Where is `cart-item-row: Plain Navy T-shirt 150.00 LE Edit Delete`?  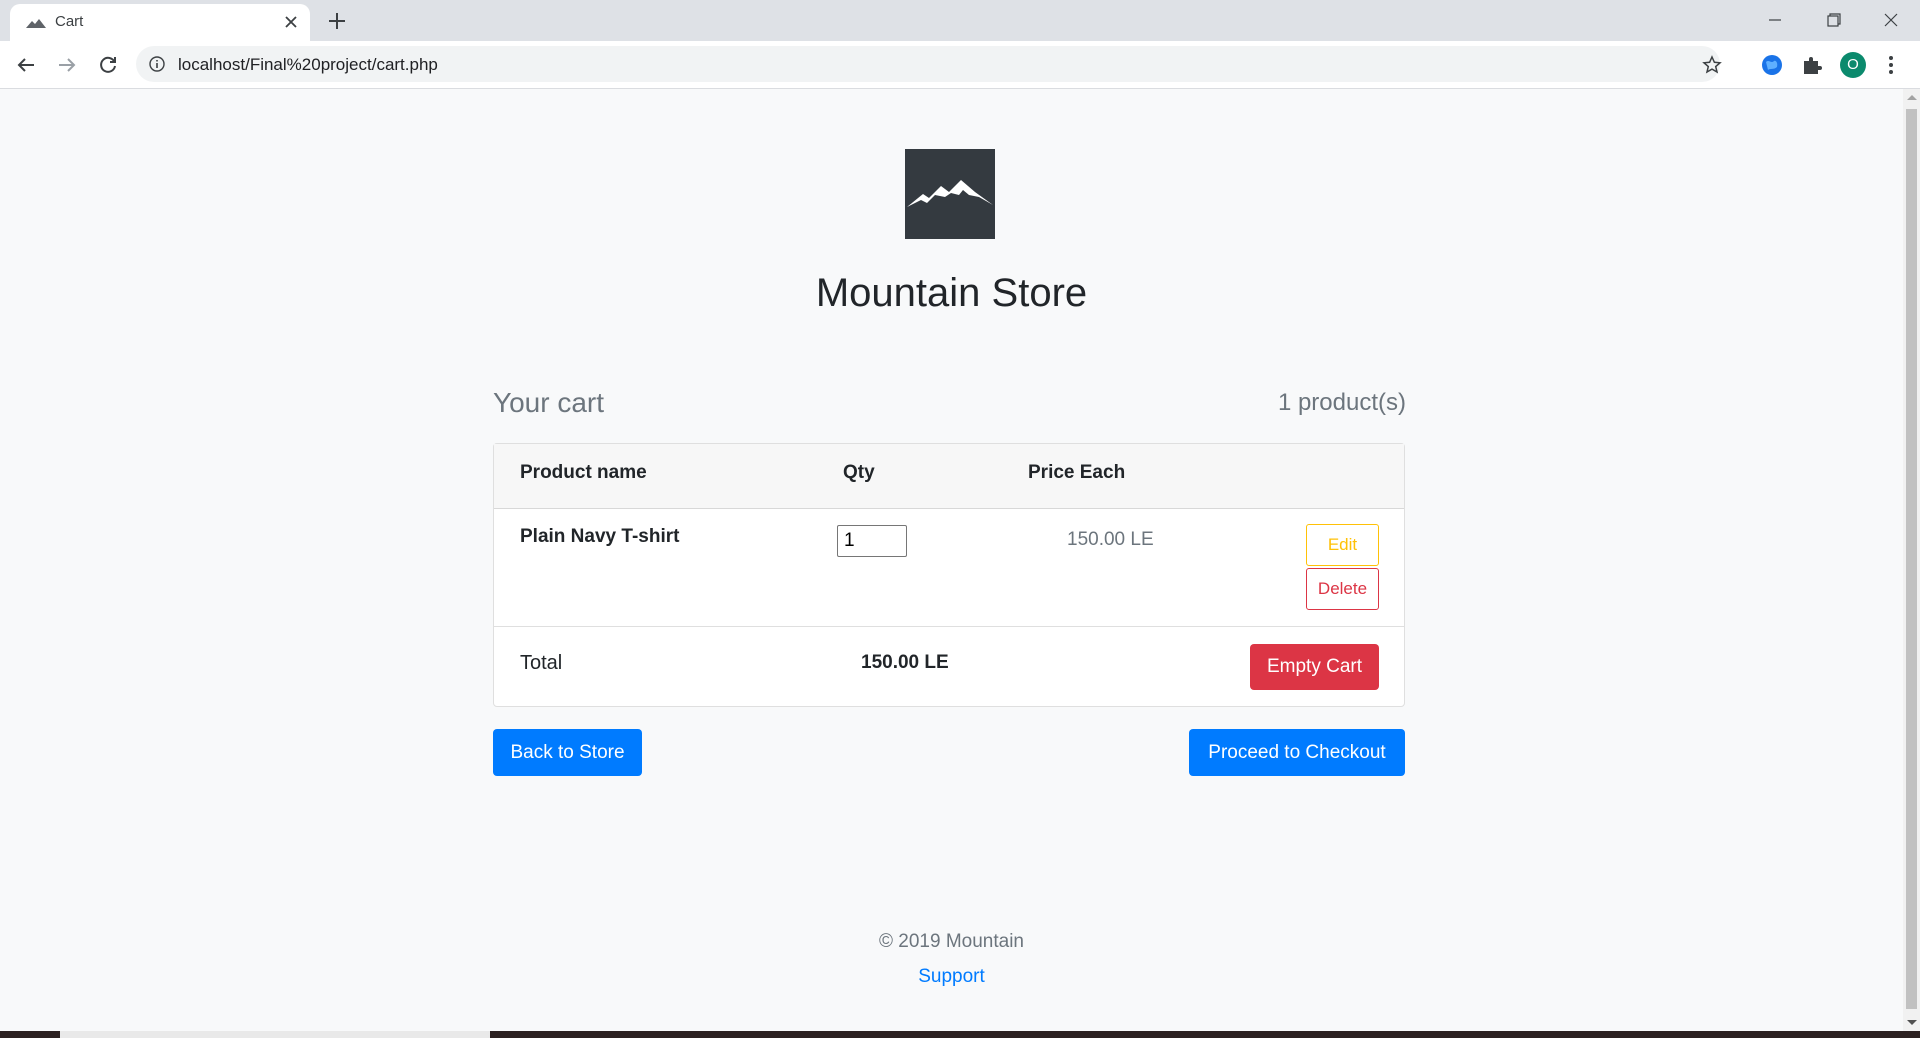 cart-item-row: Plain Navy T-shirt 150.00 LE Edit Delete is located at coordinates (949, 567).